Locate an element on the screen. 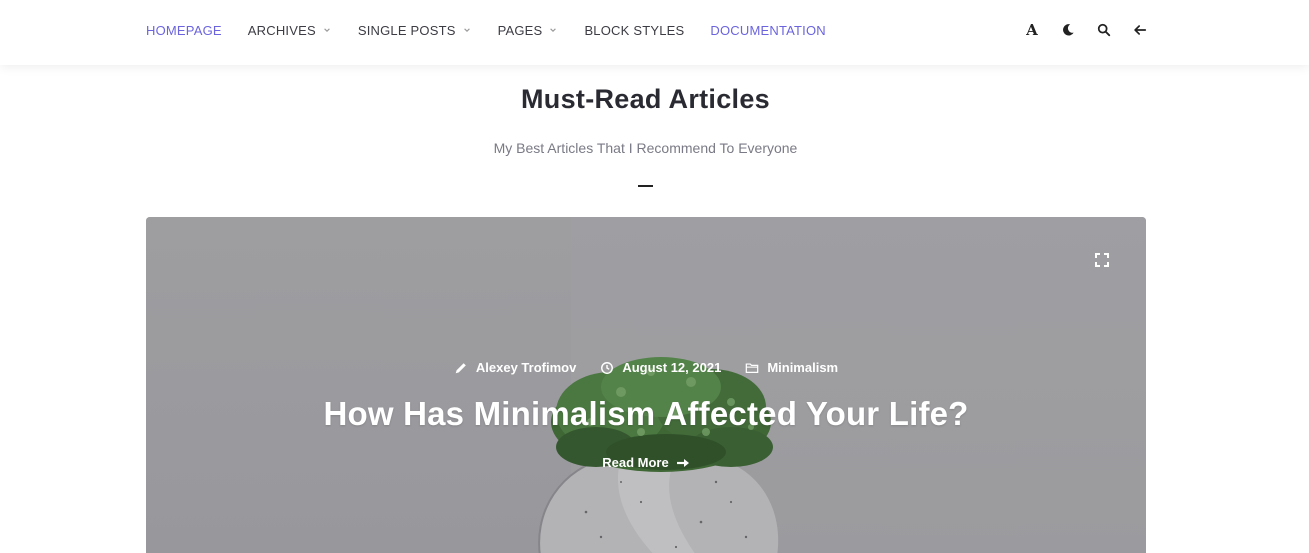 The width and height of the screenshot is (1309, 553). post-date: August 12, 2021 is located at coordinates (660, 367).